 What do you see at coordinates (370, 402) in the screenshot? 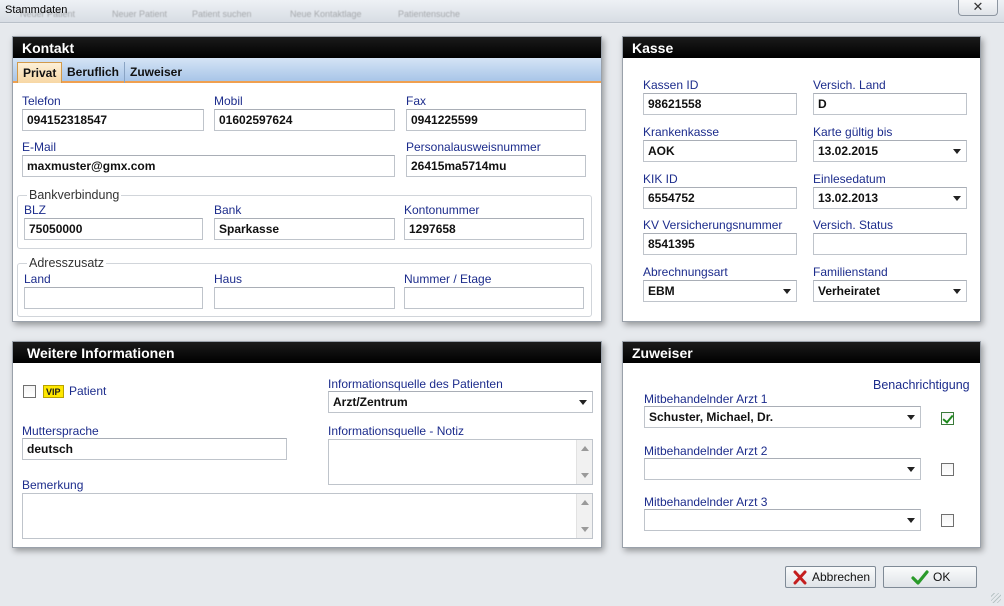
I see `infoquelle-value: Arzt/Zentrum` at bounding box center [370, 402].